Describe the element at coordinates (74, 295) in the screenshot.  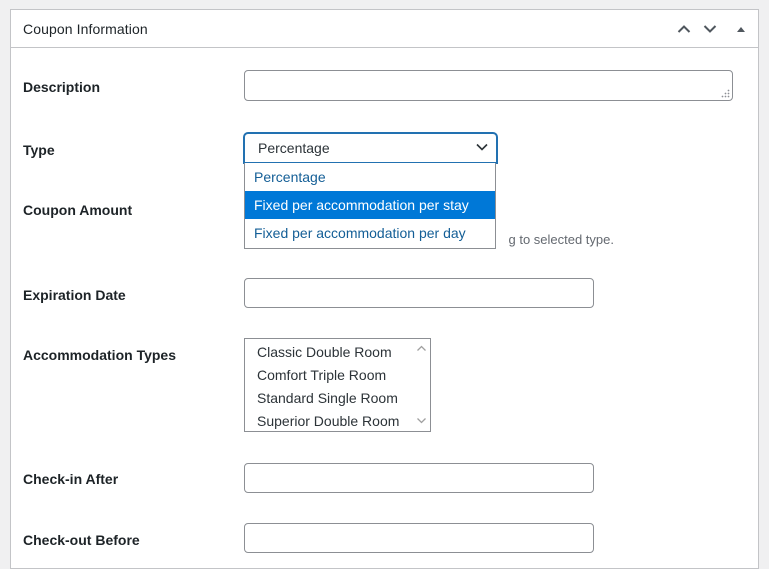
I see `expiration-date-label: Expiration Date` at that location.